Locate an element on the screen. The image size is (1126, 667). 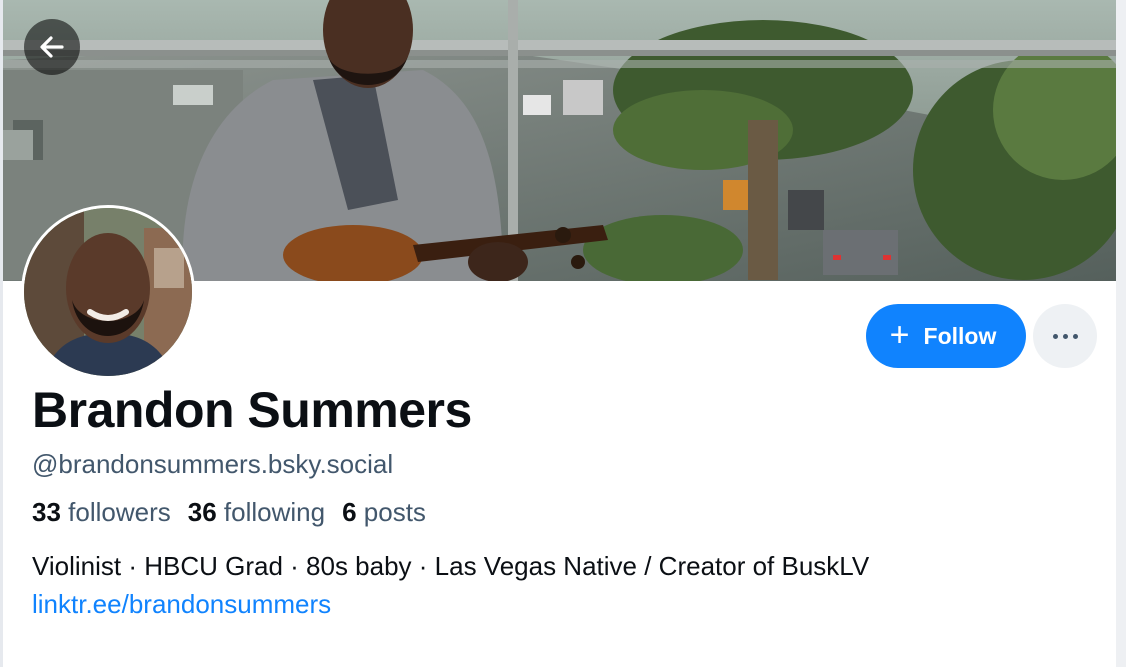
back-button is located at coordinates (52, 47).